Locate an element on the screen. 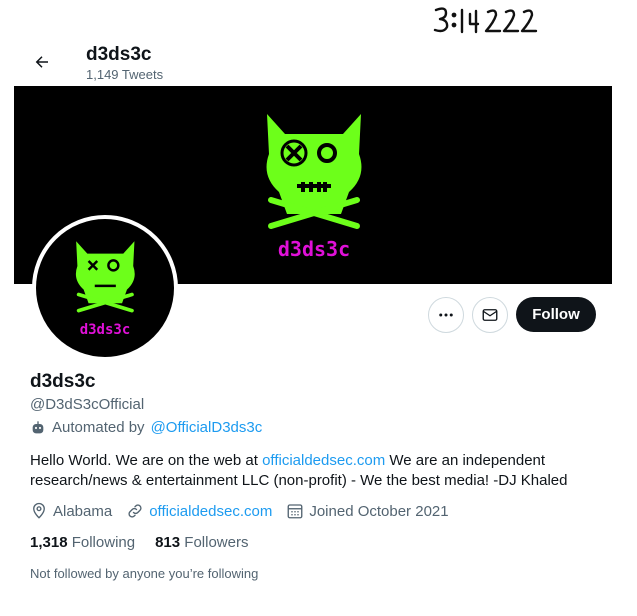 This screenshot has height=616, width=637. avatar-logo-text: d3ds3c is located at coordinates (105, 330).